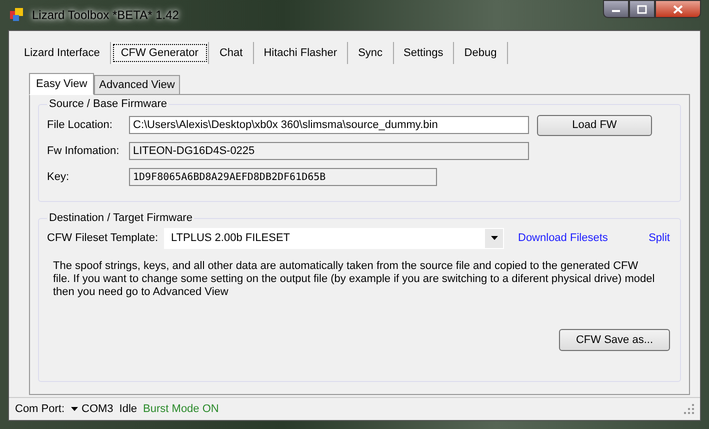 The width and height of the screenshot is (709, 429). I want to click on tab: Advanced View, so click(137, 84).